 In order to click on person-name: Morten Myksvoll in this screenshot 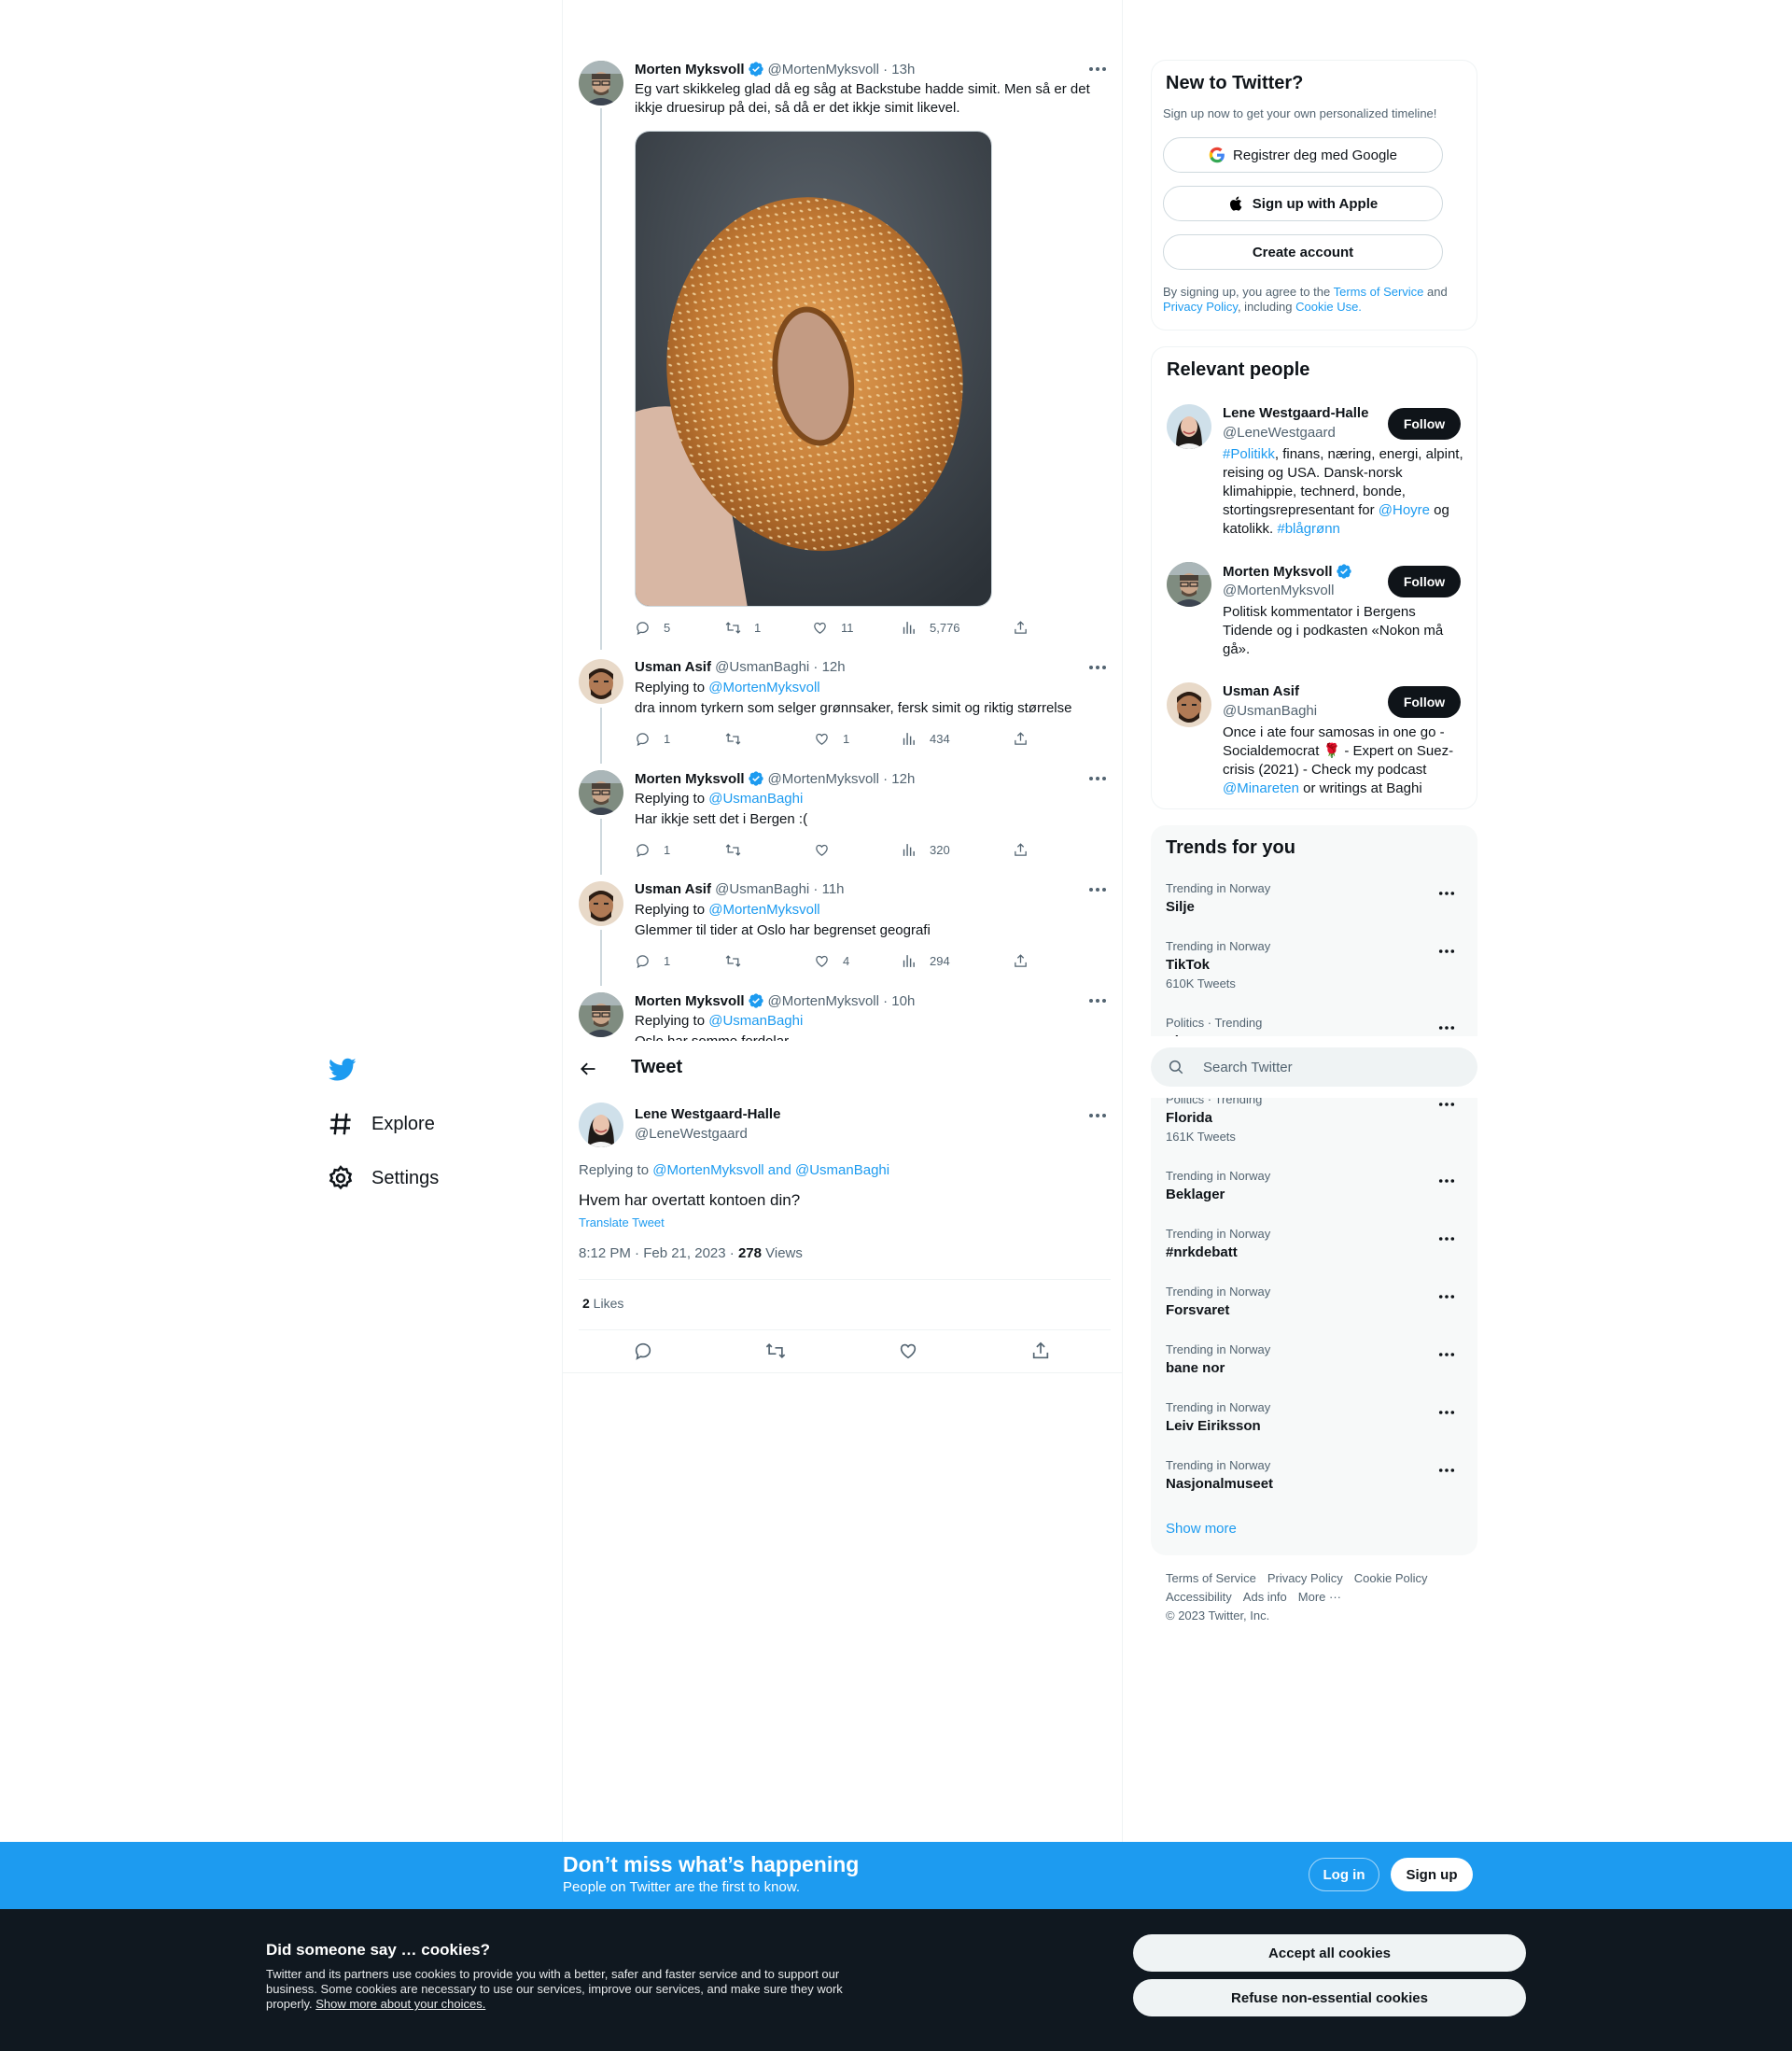, I will do `click(1278, 572)`.